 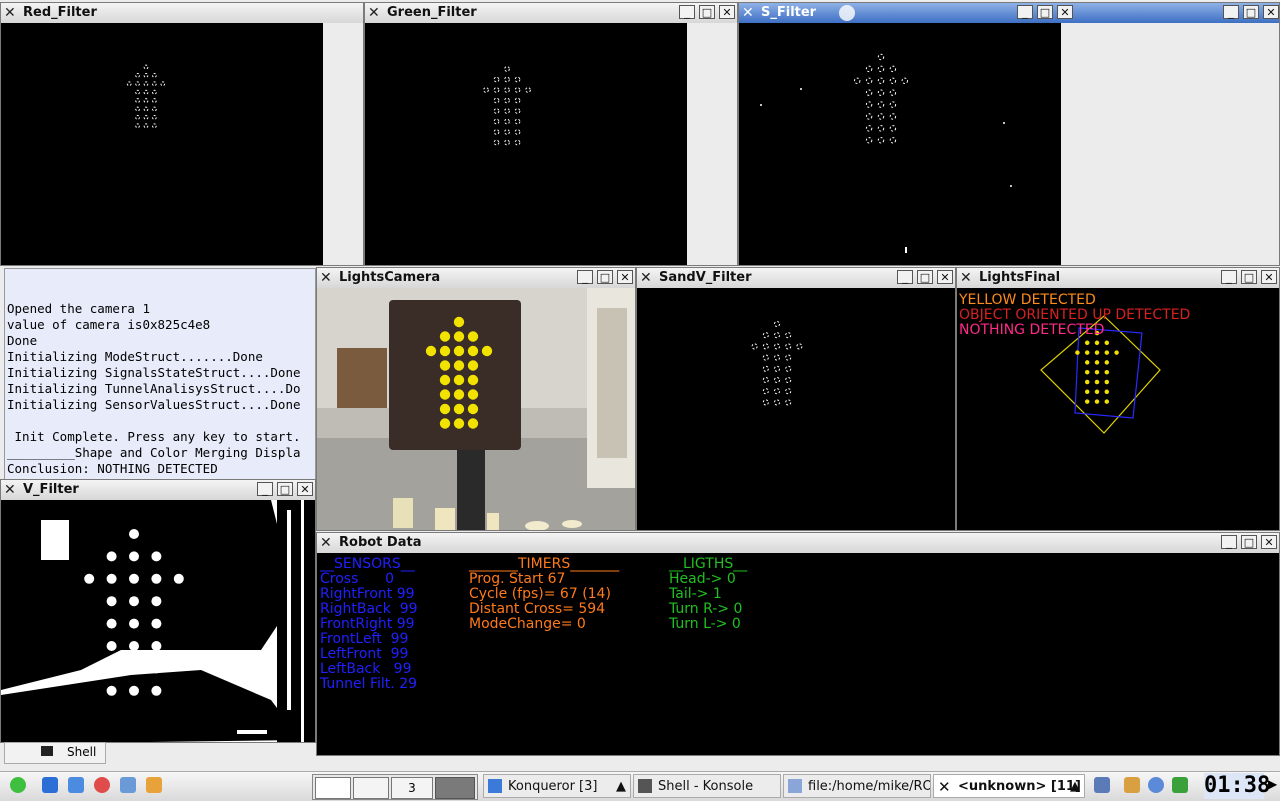 I want to click on klipper-icon, so click(x=1132, y=785).